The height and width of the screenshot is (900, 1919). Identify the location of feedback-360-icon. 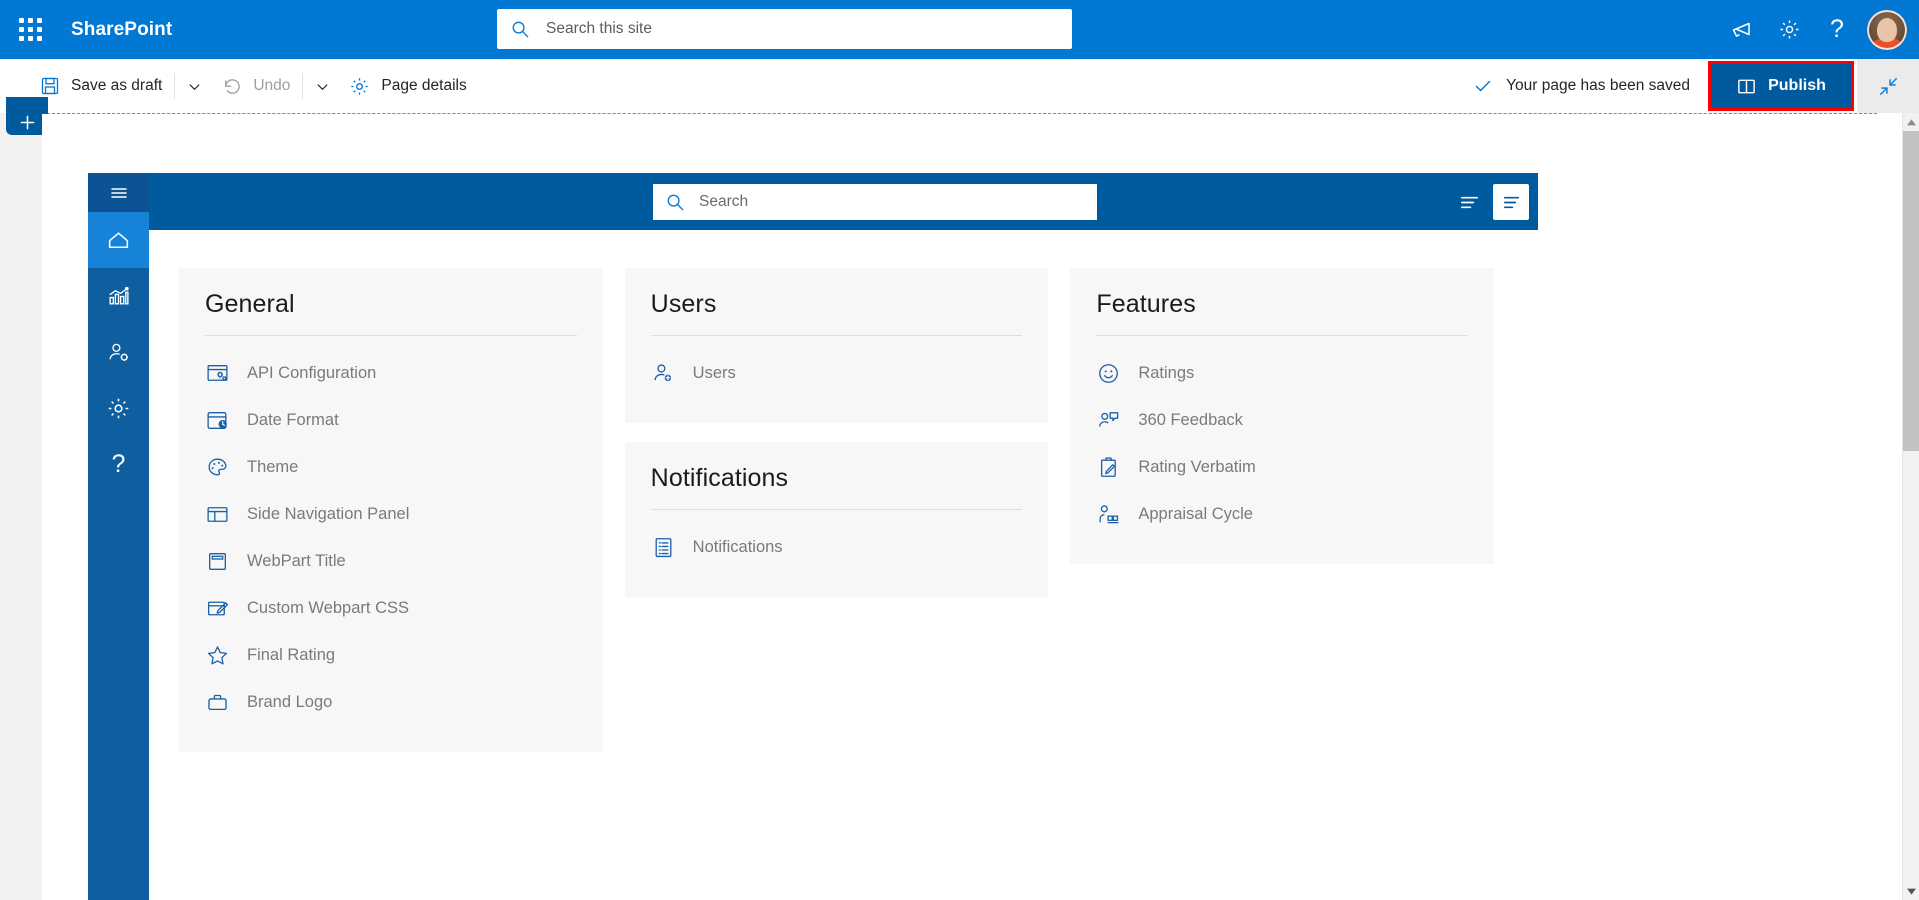
(1117, 420).